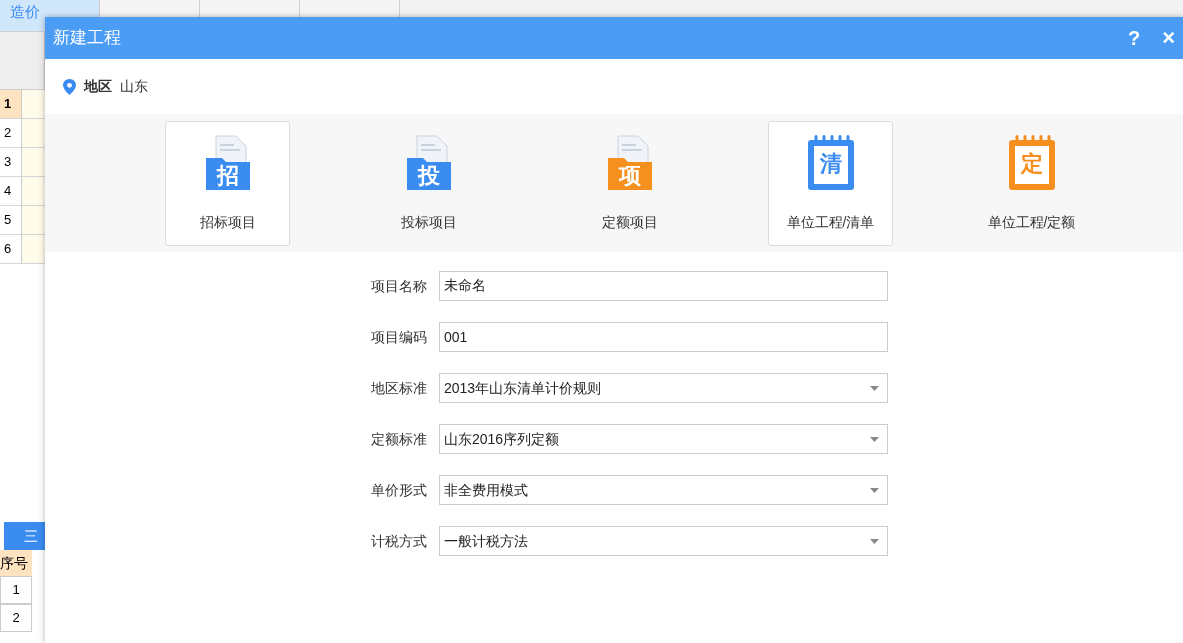 This screenshot has height=643, width=1183. Describe the element at coordinates (663, 490) in the screenshot. I see `dropdown: 非全费用模式` at that location.